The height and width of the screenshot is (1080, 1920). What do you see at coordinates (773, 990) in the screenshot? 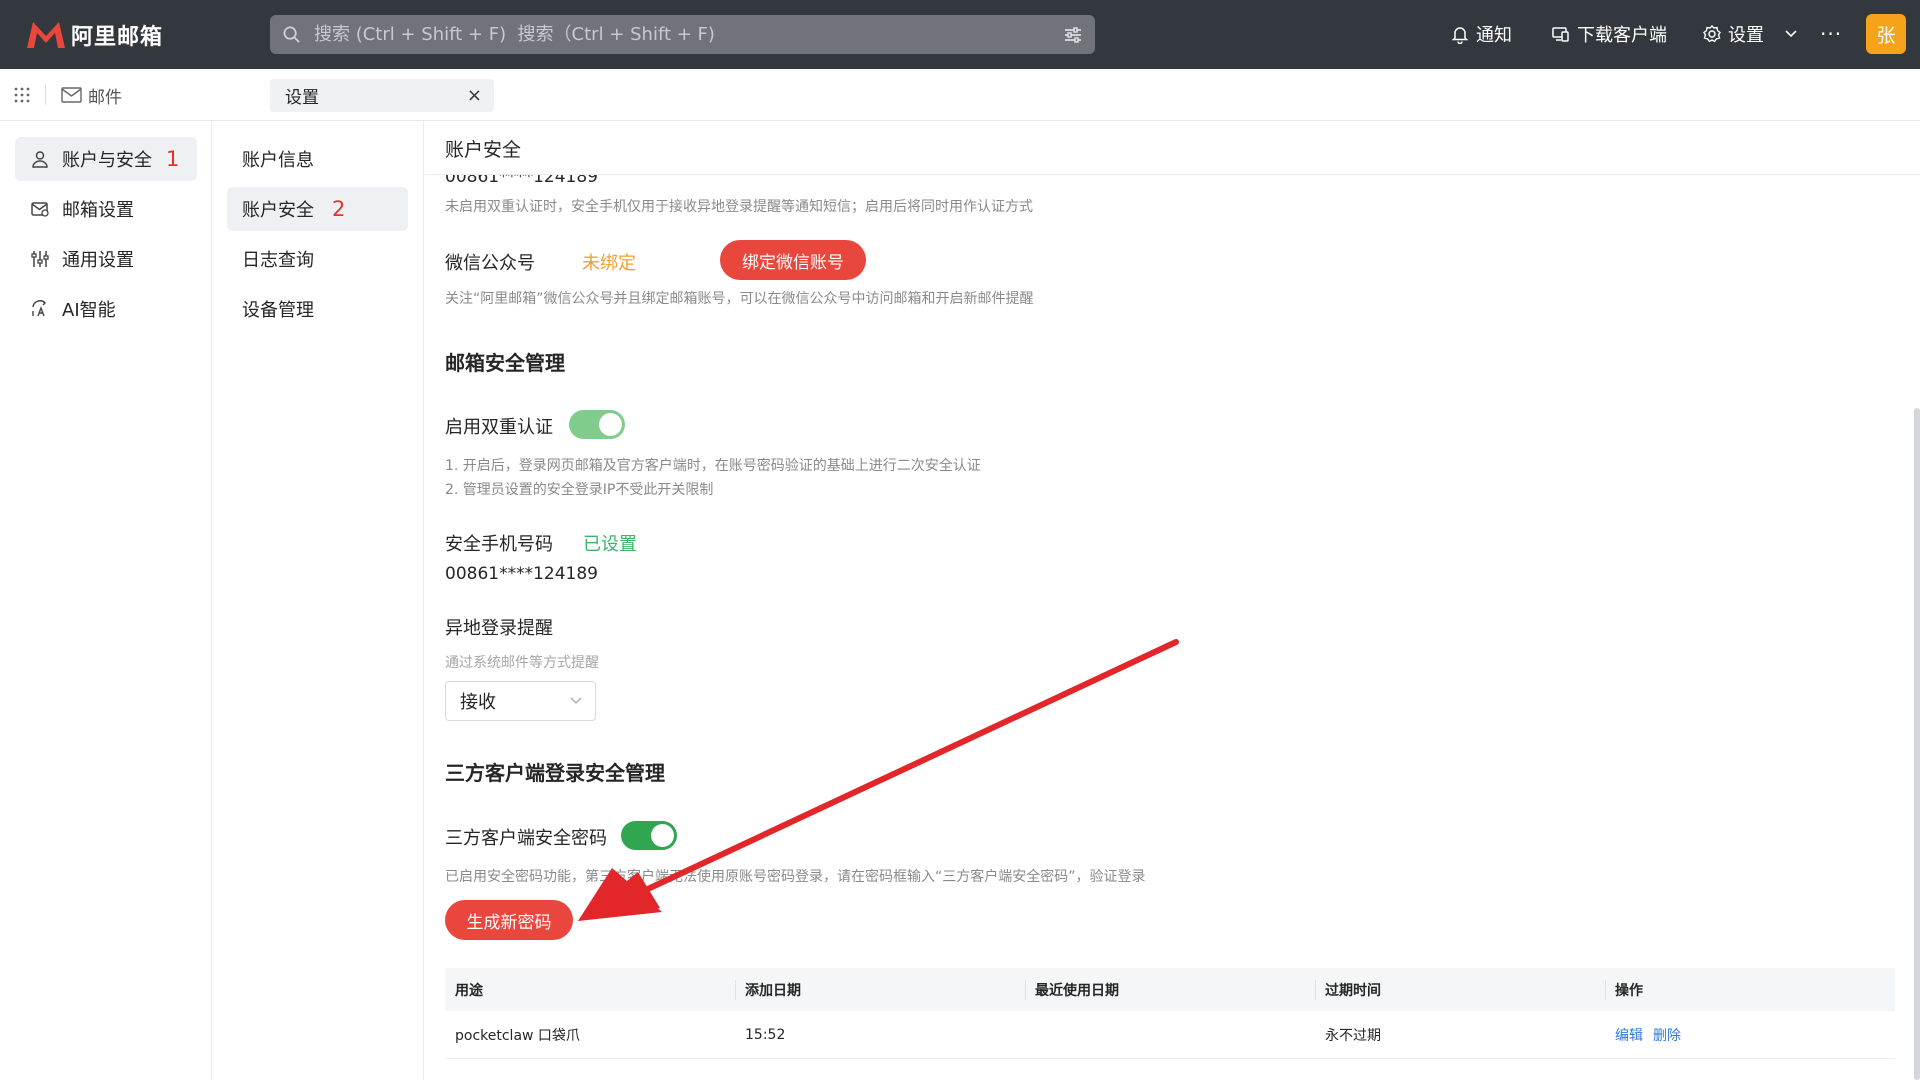
I see `column-header-added-date: 添加日期` at bounding box center [773, 990].